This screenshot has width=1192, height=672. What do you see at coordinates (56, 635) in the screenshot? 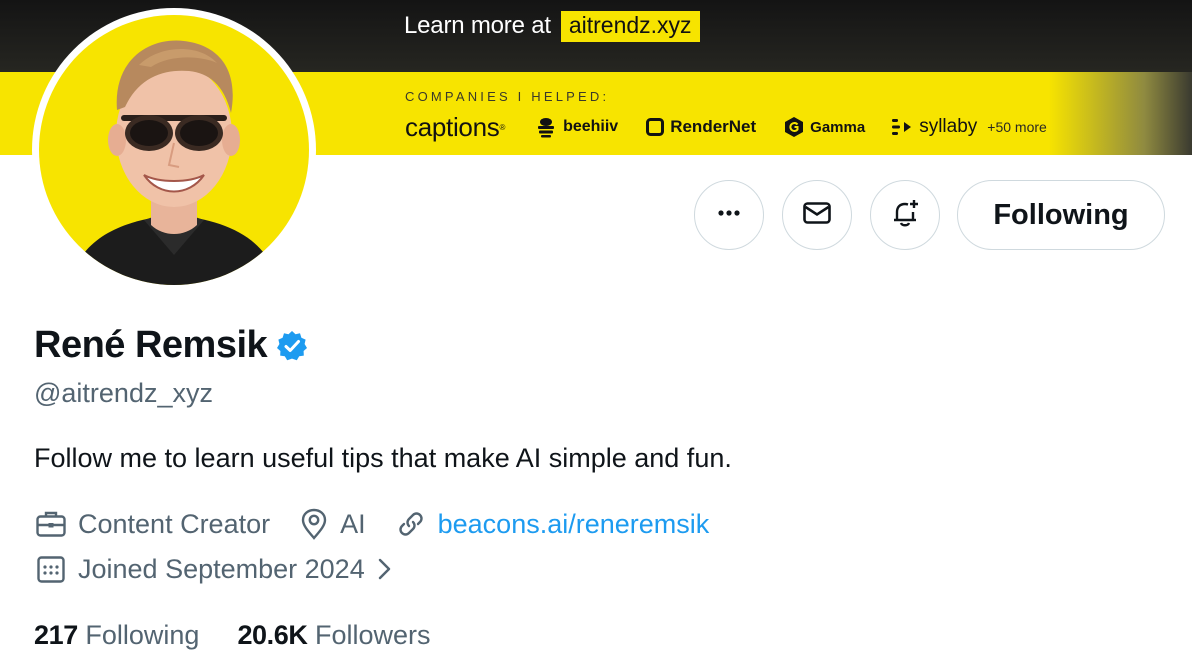
I see `following-count: 217` at bounding box center [56, 635].